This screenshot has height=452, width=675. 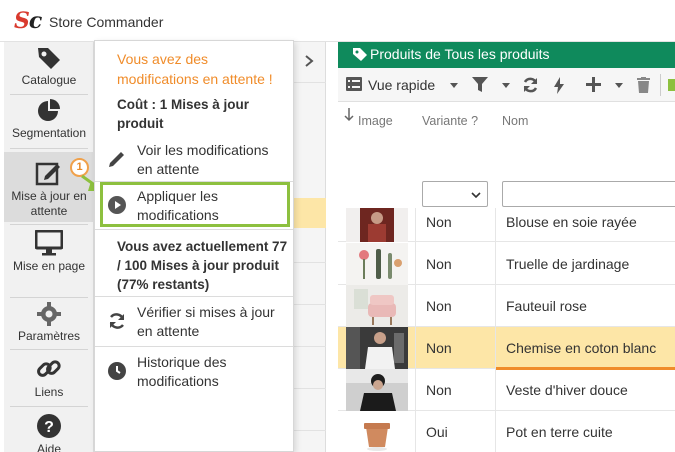 I want to click on chevron-right-icon, so click(x=309, y=61).